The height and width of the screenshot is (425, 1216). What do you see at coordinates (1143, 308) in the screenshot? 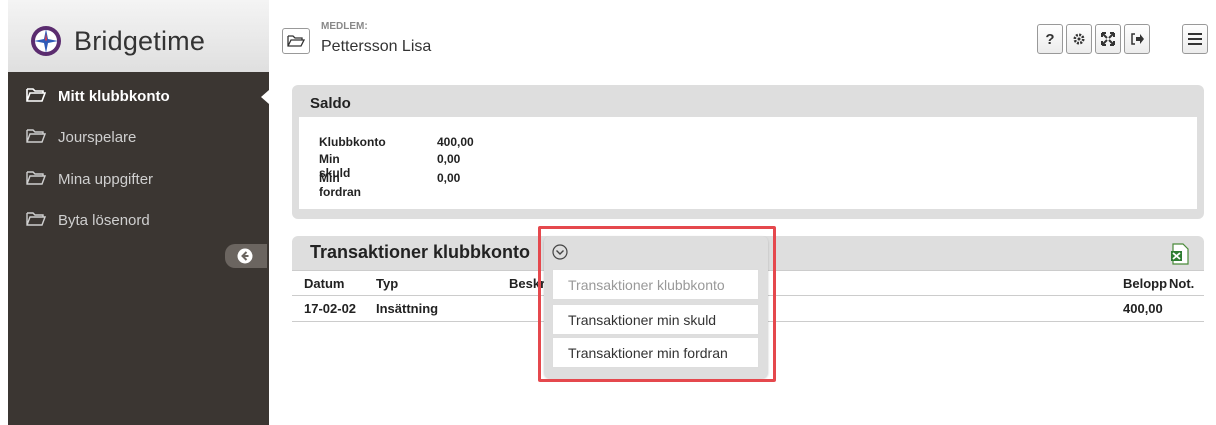
I see `cell-belopp: 400,00` at bounding box center [1143, 308].